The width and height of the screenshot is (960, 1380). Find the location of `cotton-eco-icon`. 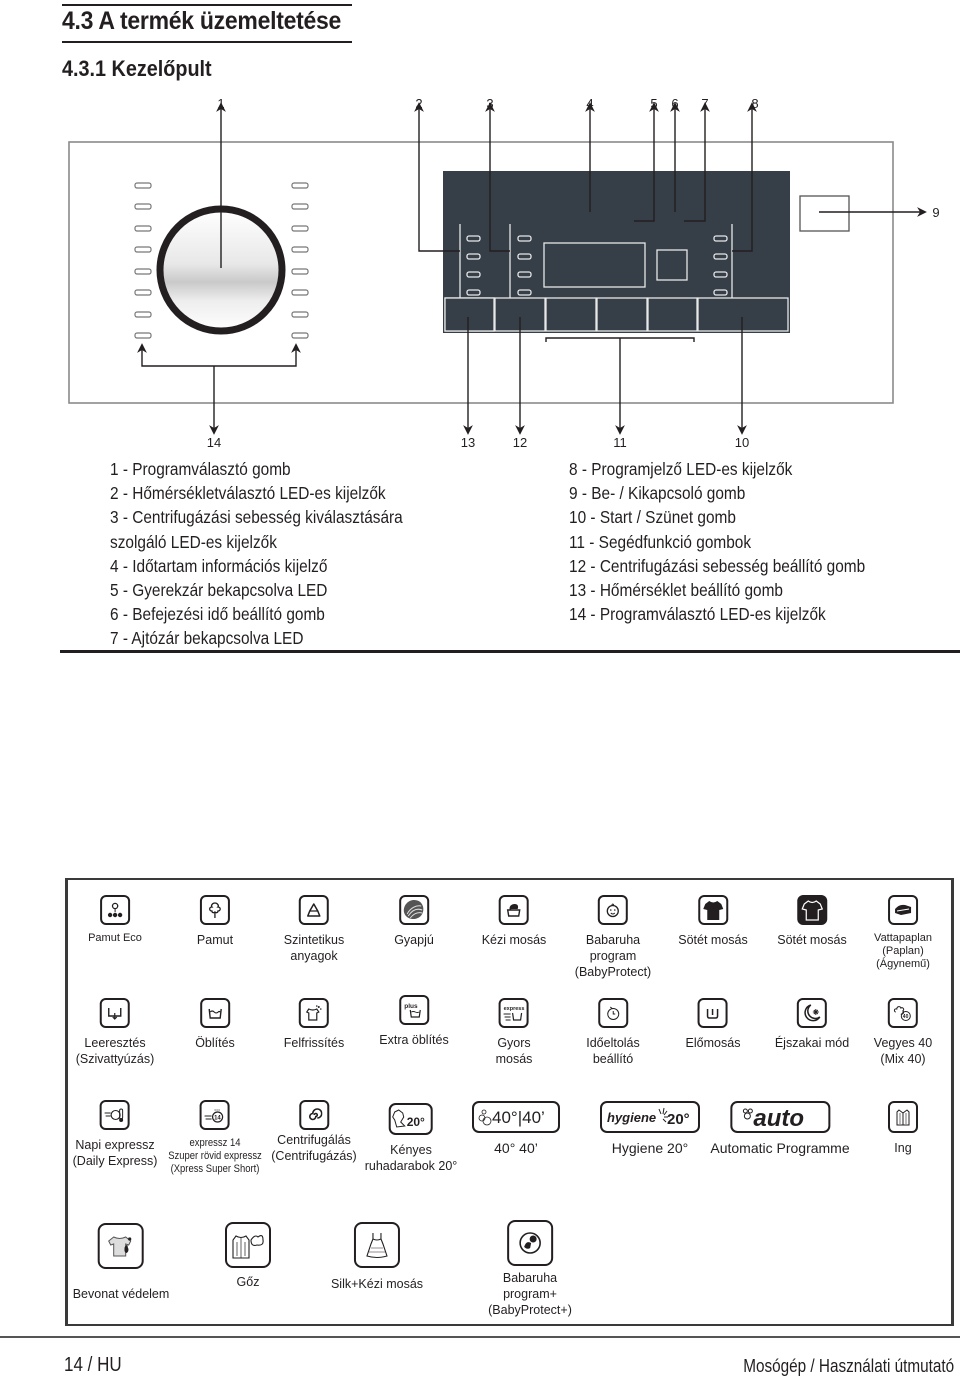

cotton-eco-icon is located at coordinates (115, 910).